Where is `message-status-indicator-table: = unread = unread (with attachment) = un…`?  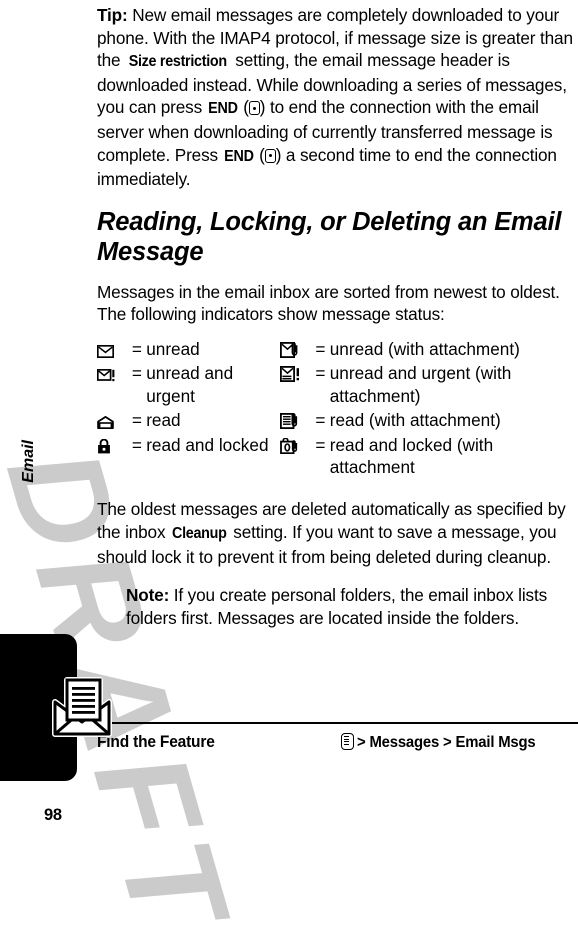
message-status-indicator-table: = unread = unread (with attachment) = un… is located at coordinates (337, 409).